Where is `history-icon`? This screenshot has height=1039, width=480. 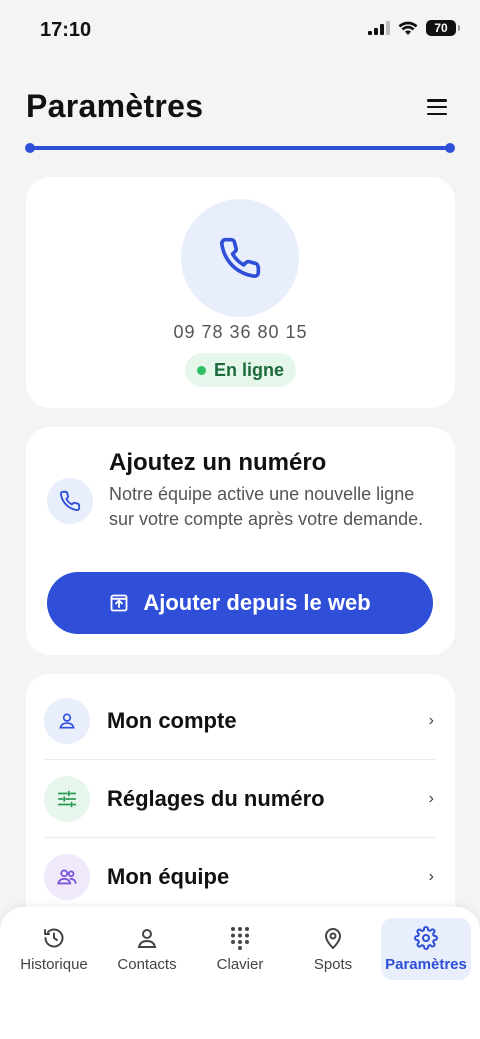 history-icon is located at coordinates (54, 938).